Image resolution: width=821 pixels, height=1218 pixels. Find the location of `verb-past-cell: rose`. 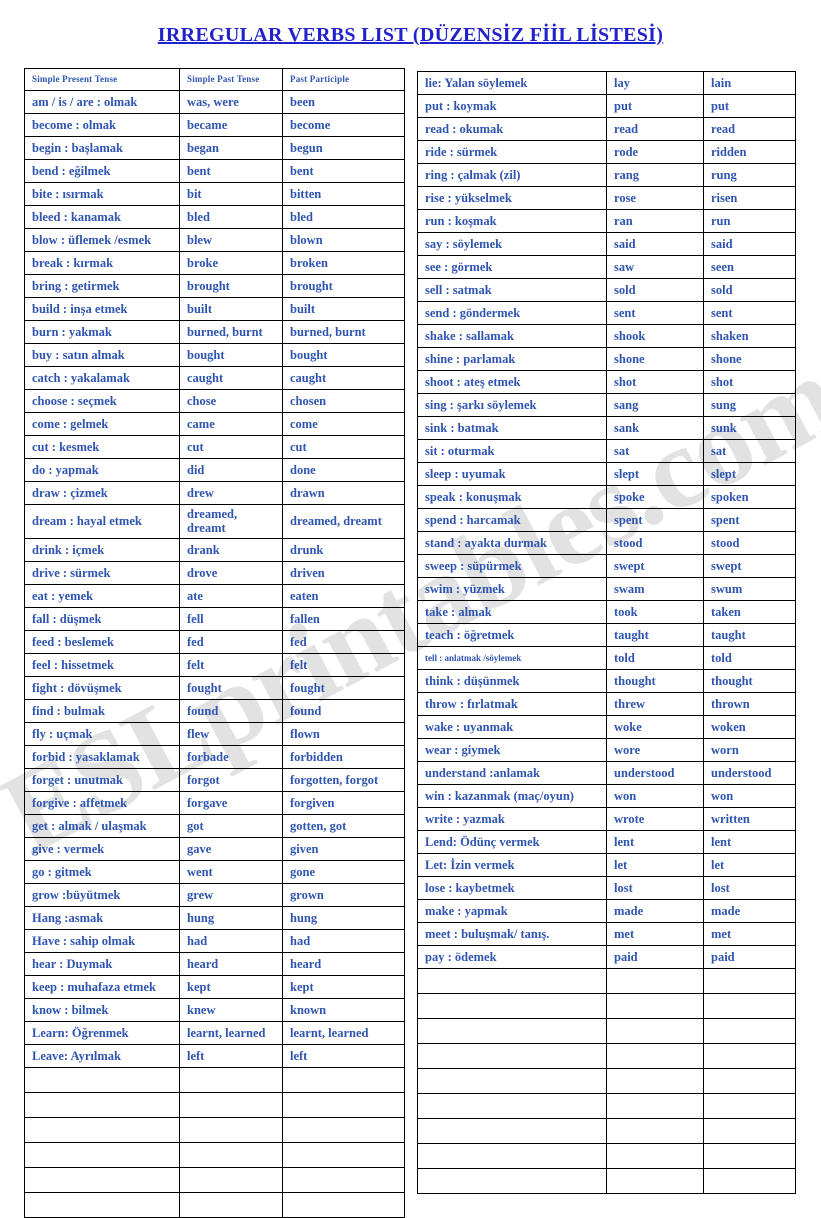

verb-past-cell: rose is located at coordinates (655, 198).